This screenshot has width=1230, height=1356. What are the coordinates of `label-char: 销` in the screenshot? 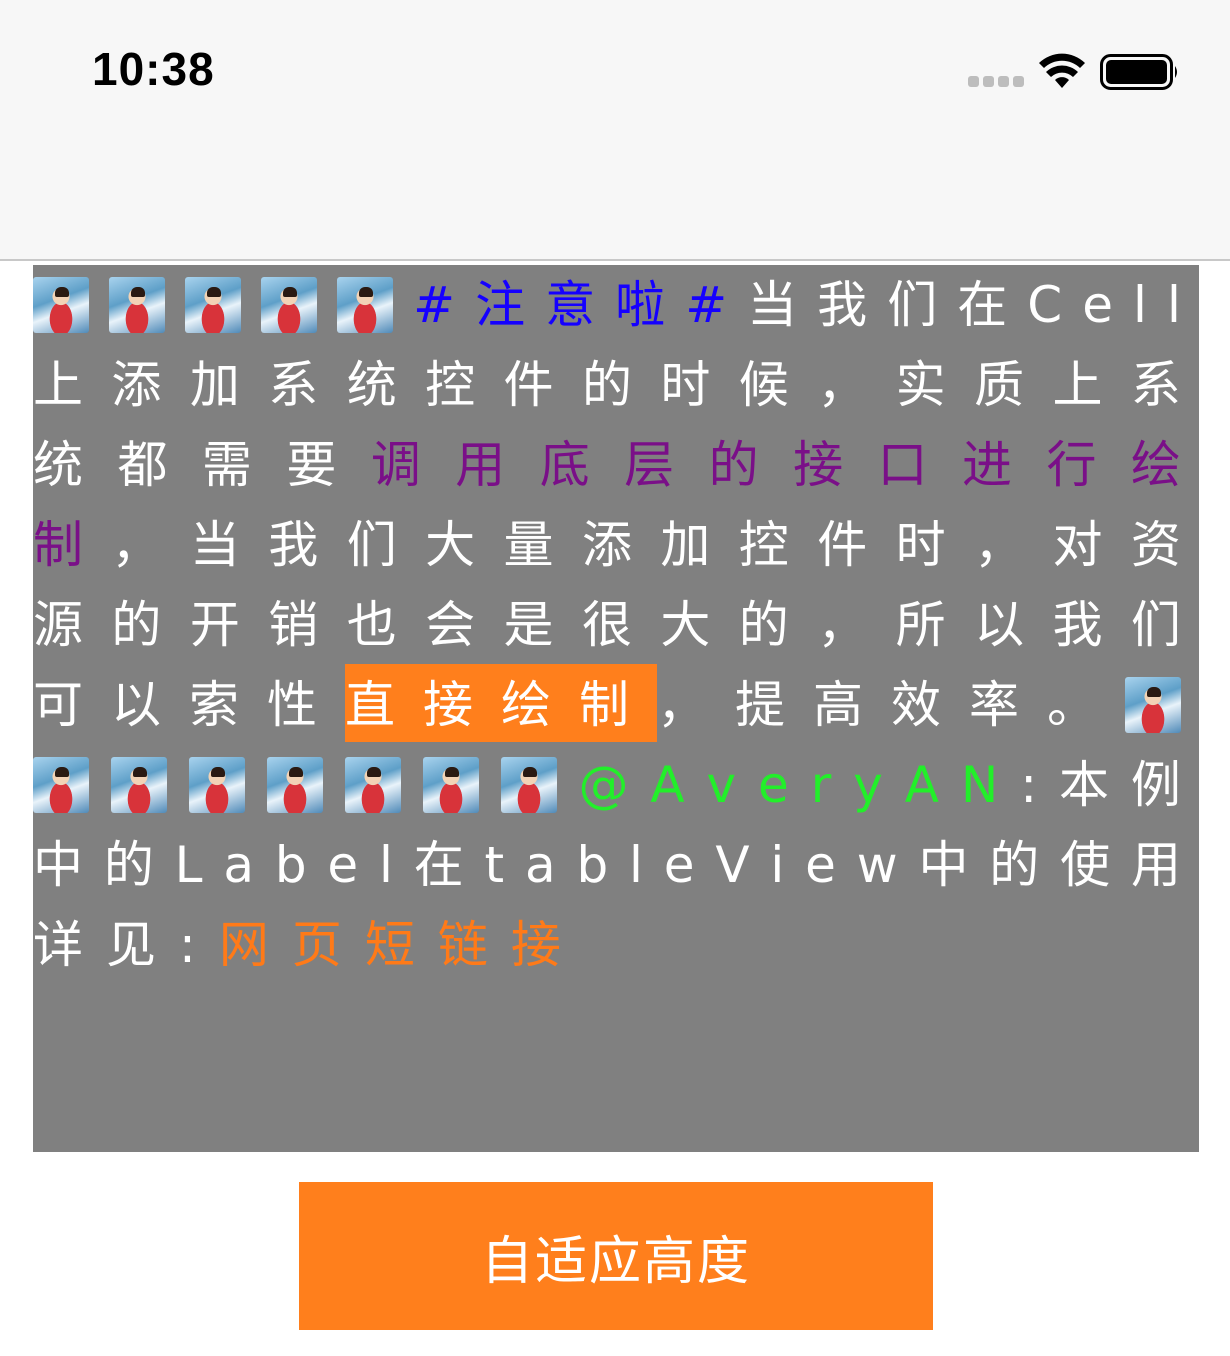 It's located at (293, 625).